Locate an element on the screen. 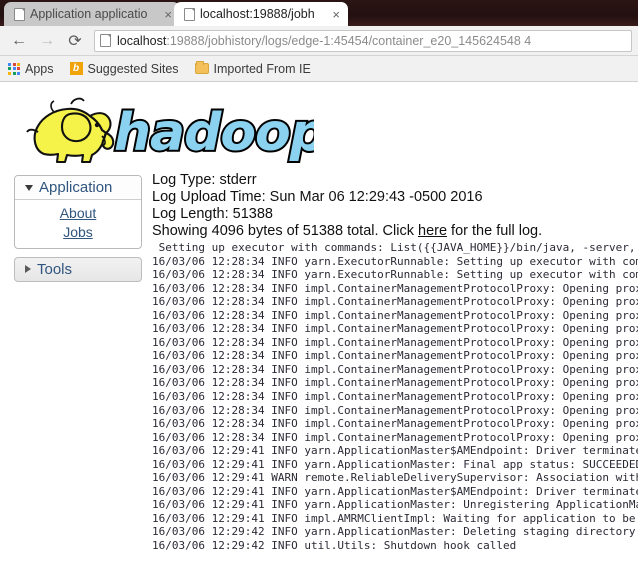  sidebar-item-application: Application is located at coordinates (78, 188).